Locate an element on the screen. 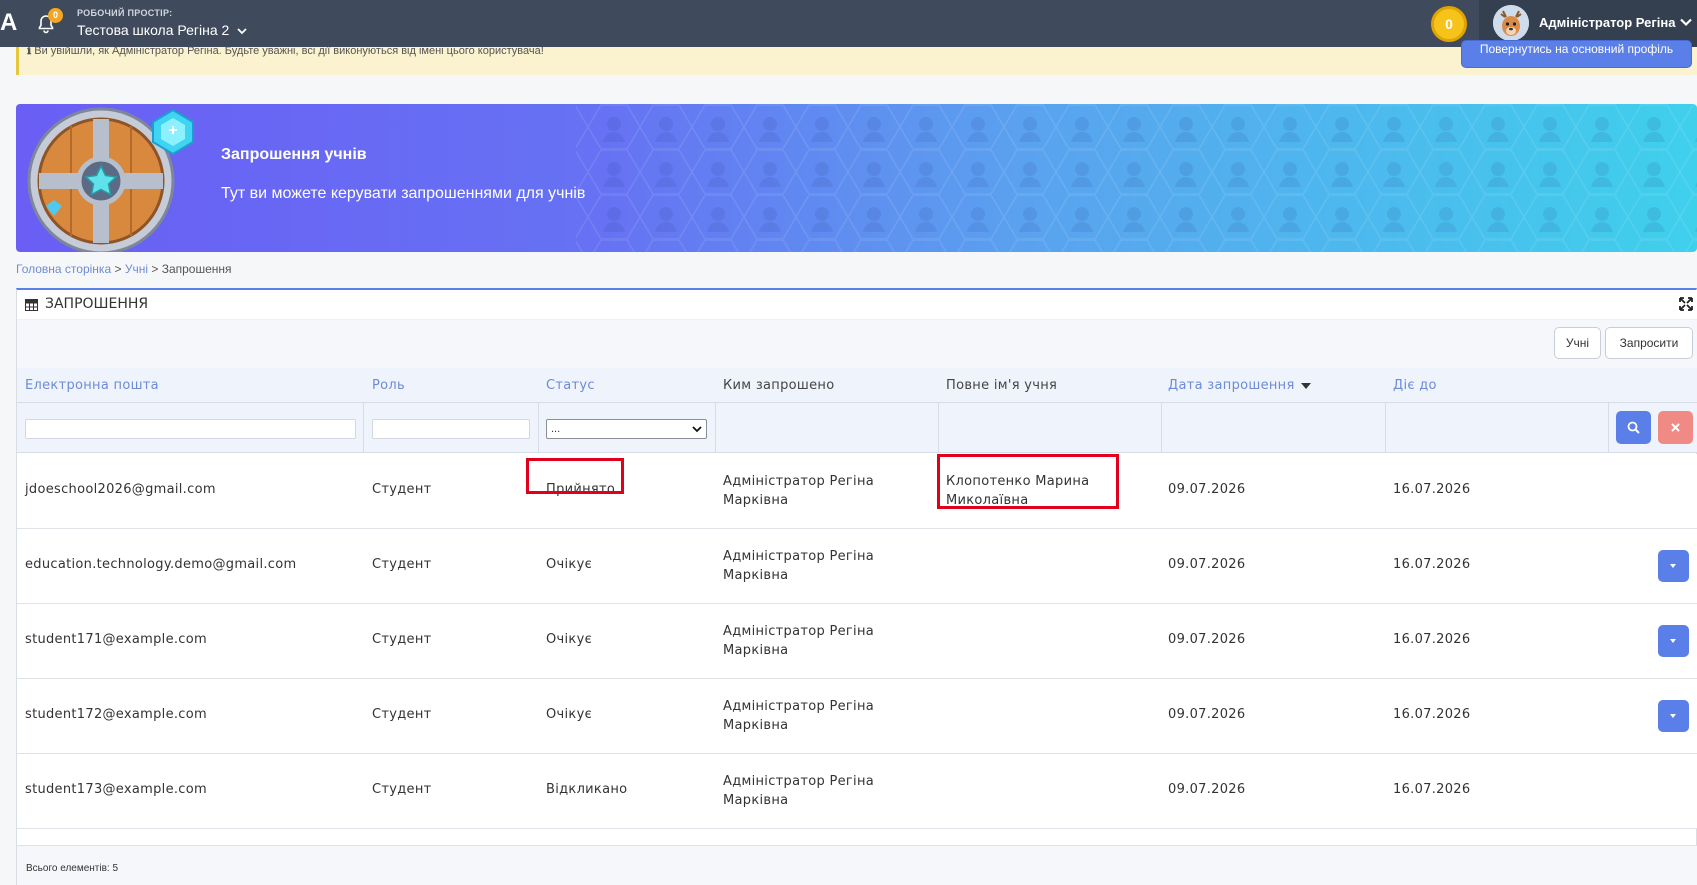  role-filter-input is located at coordinates (451, 429).